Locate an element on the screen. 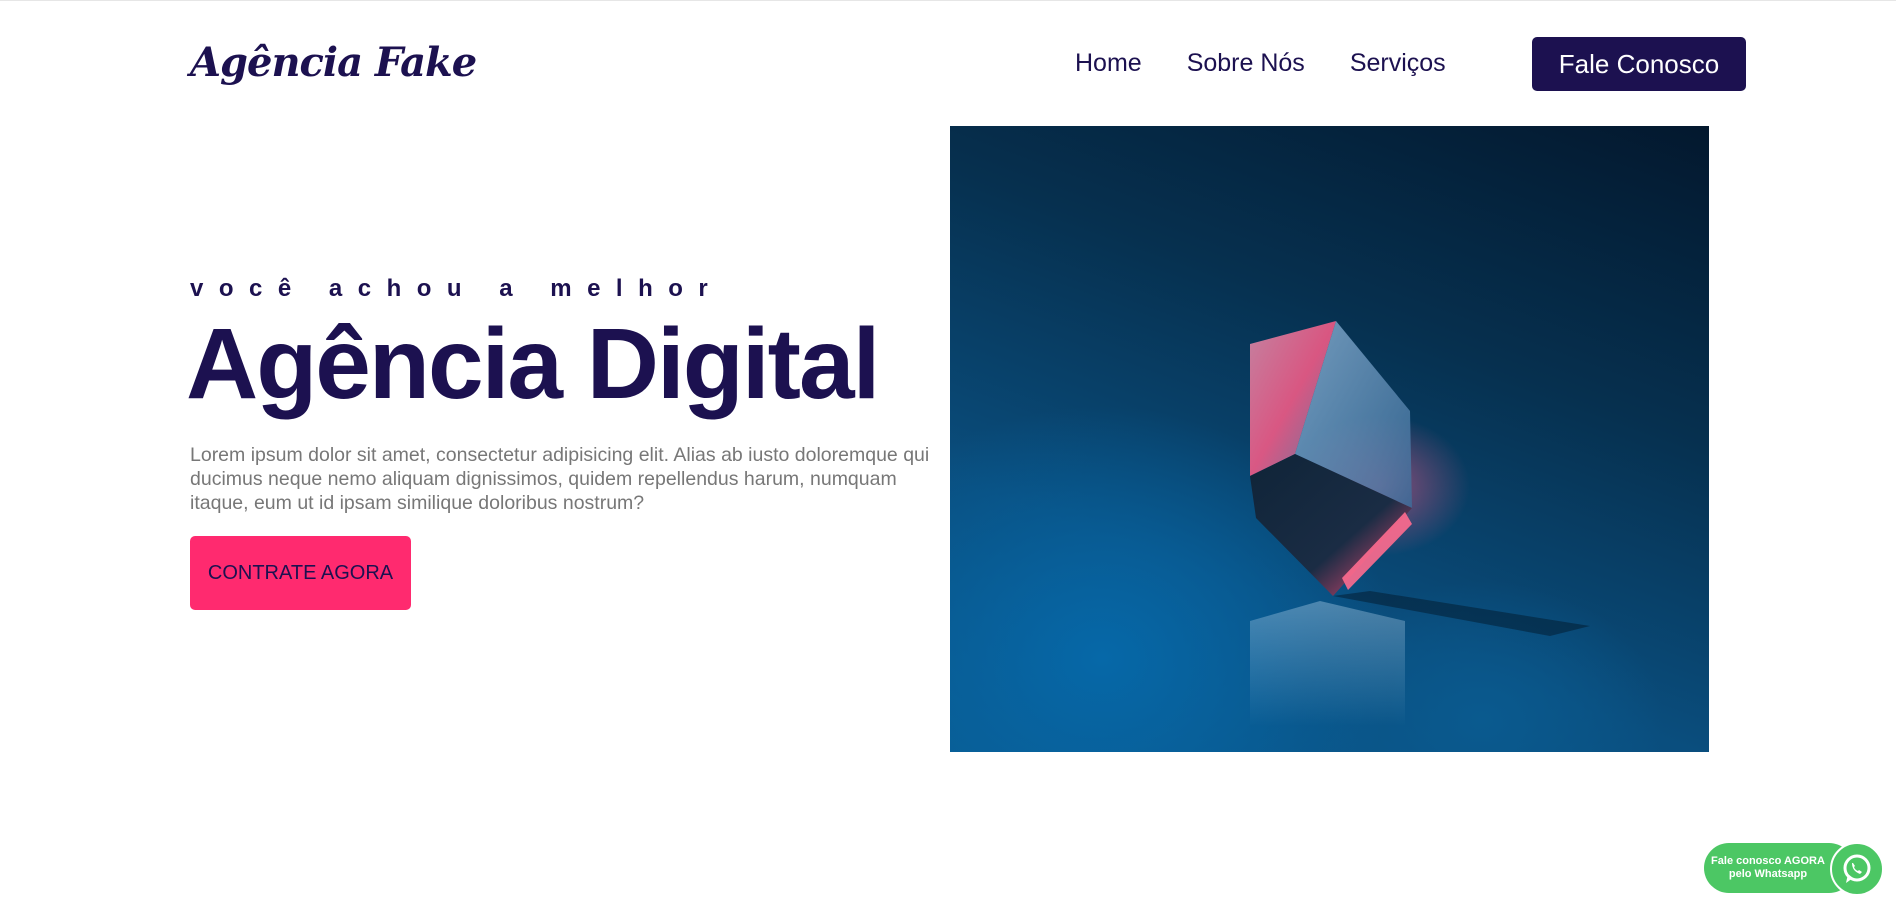 The image size is (1896, 912). hero-eyebrow: você achou a melhor is located at coordinates (457, 288).